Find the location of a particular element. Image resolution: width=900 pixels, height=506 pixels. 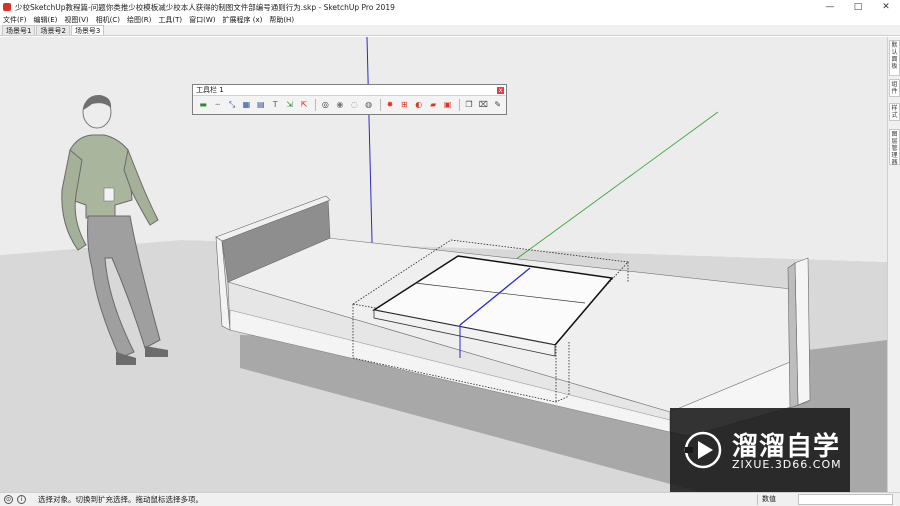

grid-icon: ▦ is located at coordinates (246, 105).